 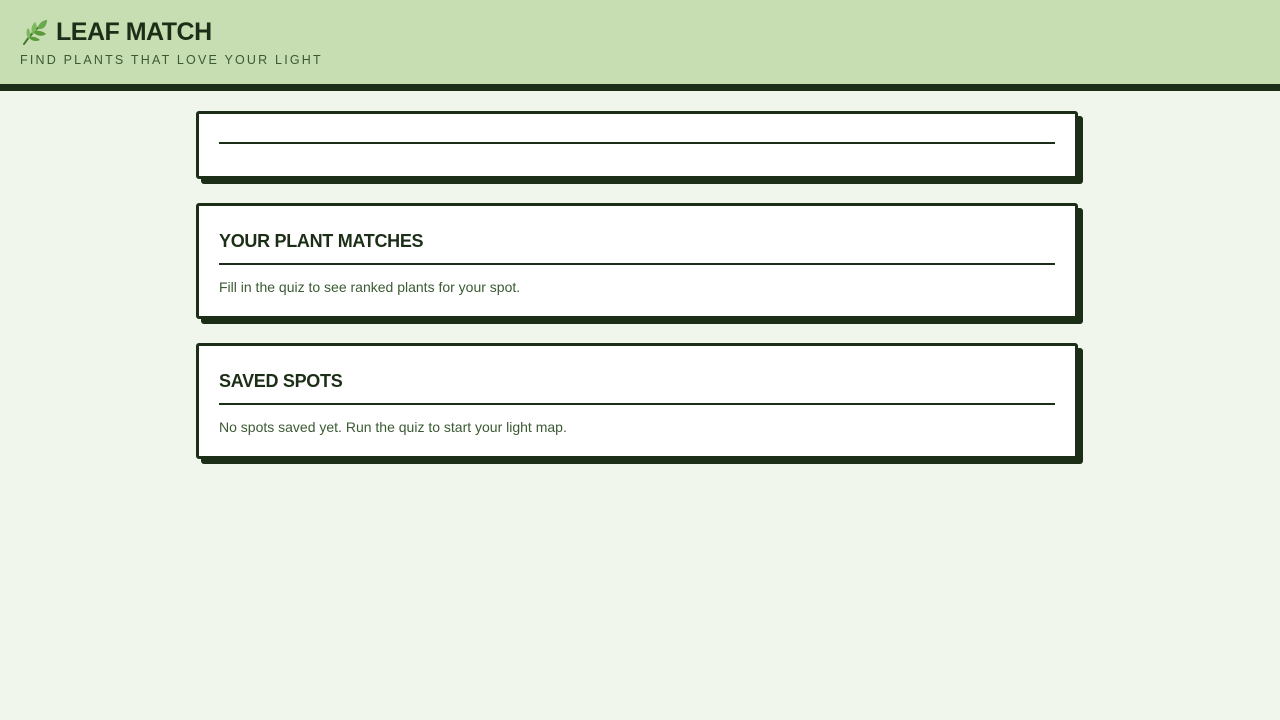 I want to click on quiz-card, so click(x=637, y=145).